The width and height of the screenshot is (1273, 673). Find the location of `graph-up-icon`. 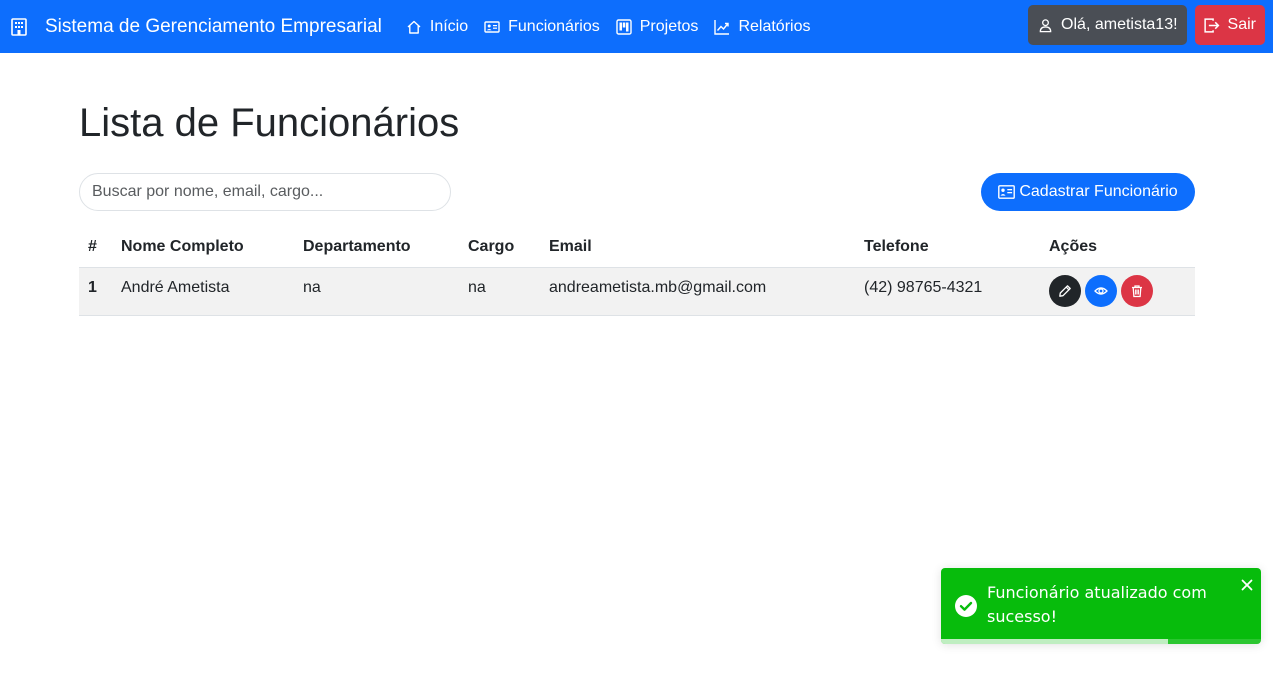

graph-up-icon is located at coordinates (722, 27).